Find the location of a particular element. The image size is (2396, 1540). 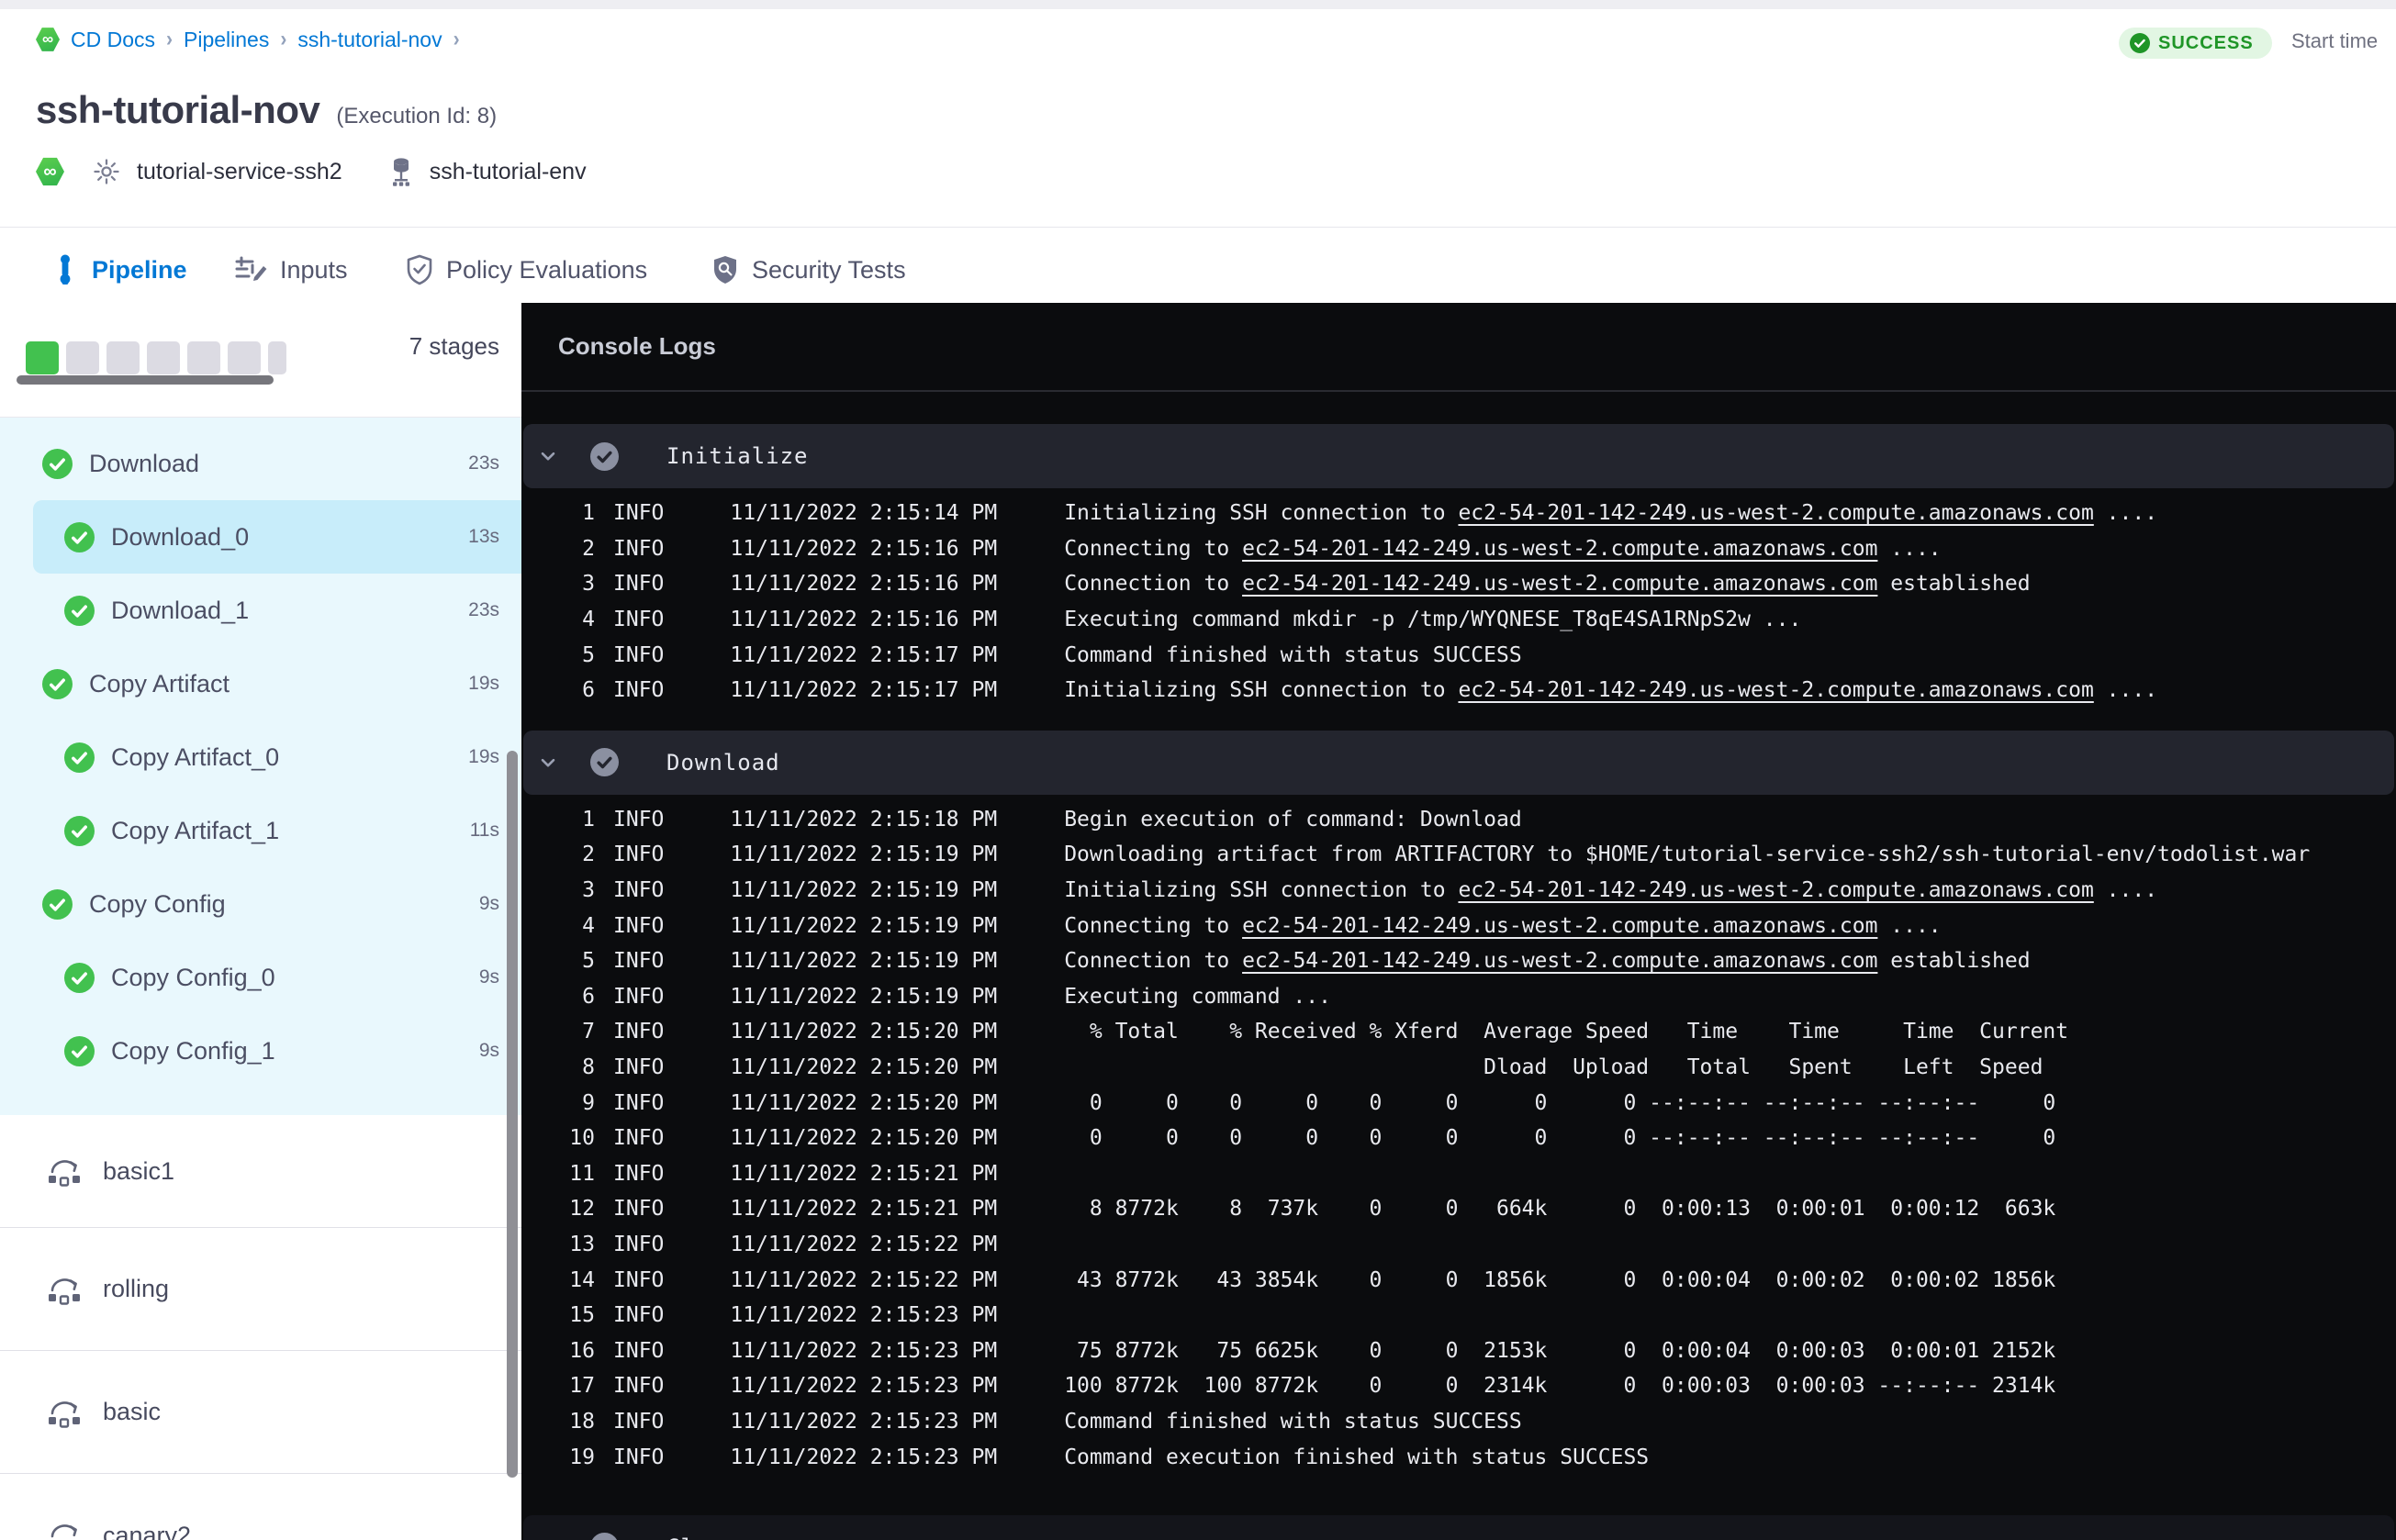

breadcrumb-link-cd-docs: CD Docs is located at coordinates (113, 40).